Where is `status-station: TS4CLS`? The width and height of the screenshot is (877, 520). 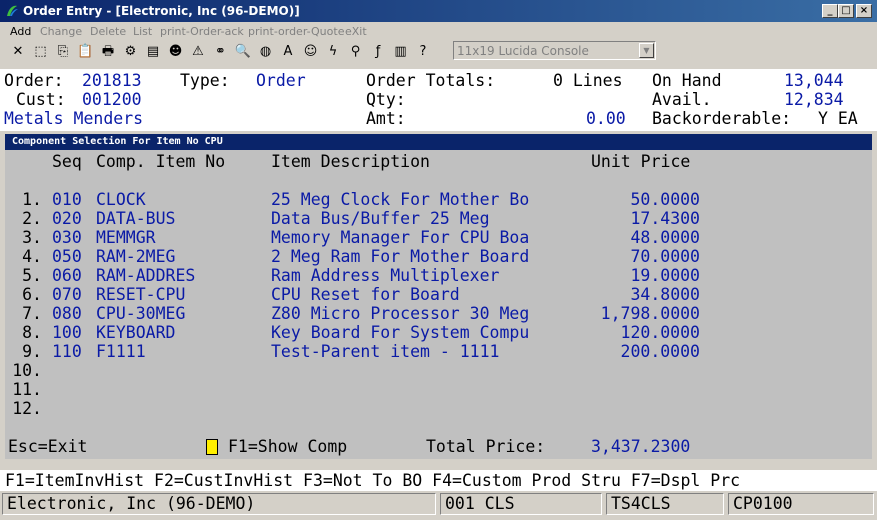
status-station: TS4CLS is located at coordinates (665, 504).